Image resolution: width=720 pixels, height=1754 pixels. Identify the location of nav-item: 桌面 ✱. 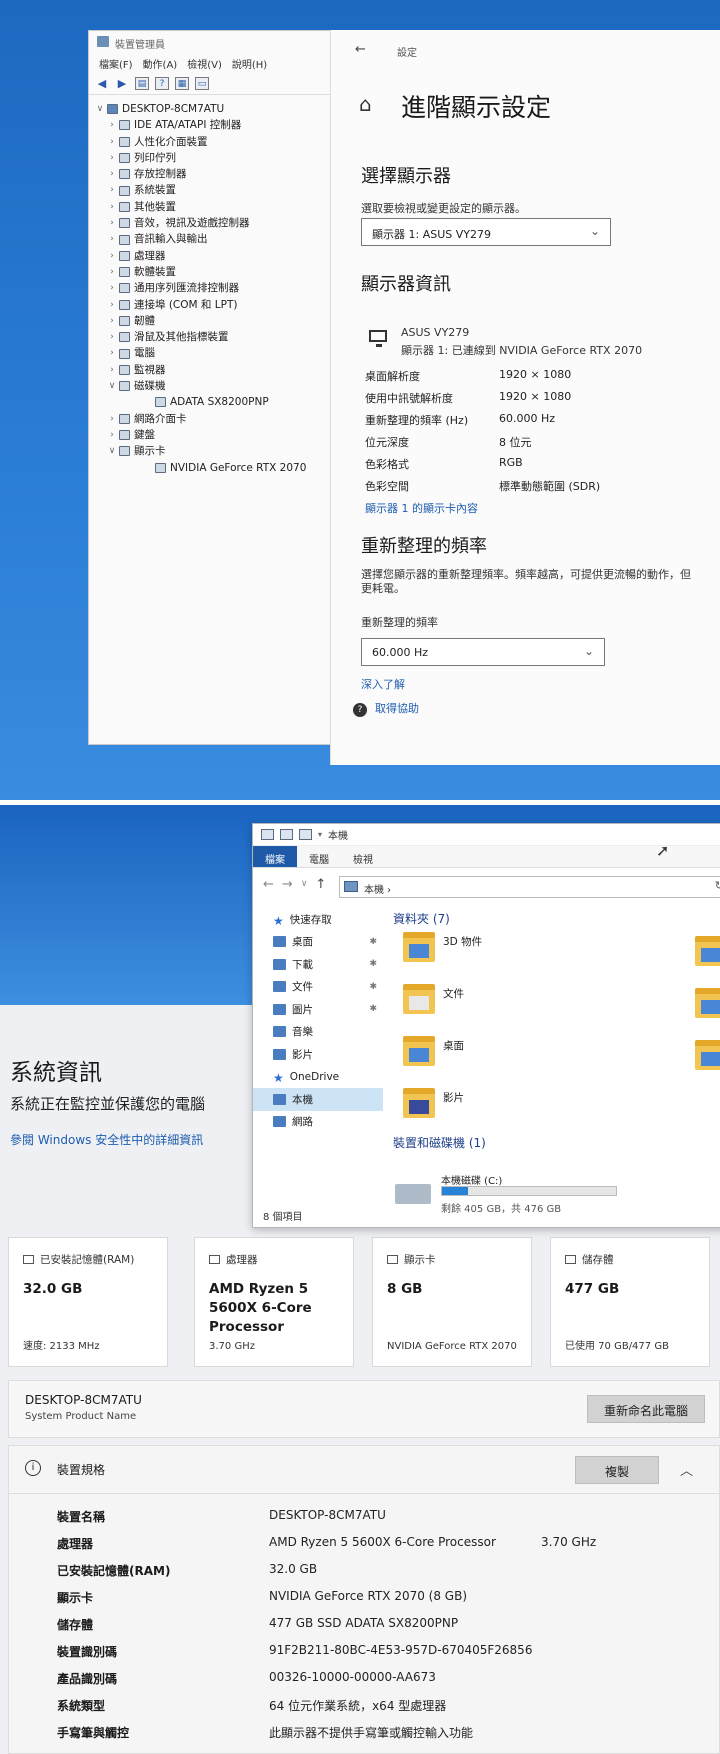
(318, 942).